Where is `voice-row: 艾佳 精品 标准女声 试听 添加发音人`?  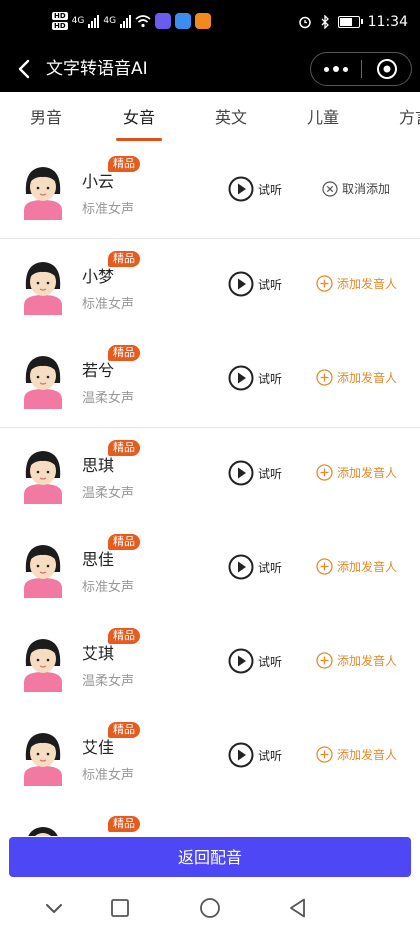
voice-row: 艾佳 精品 标准女声 试听 添加发音人 is located at coordinates (210, 757).